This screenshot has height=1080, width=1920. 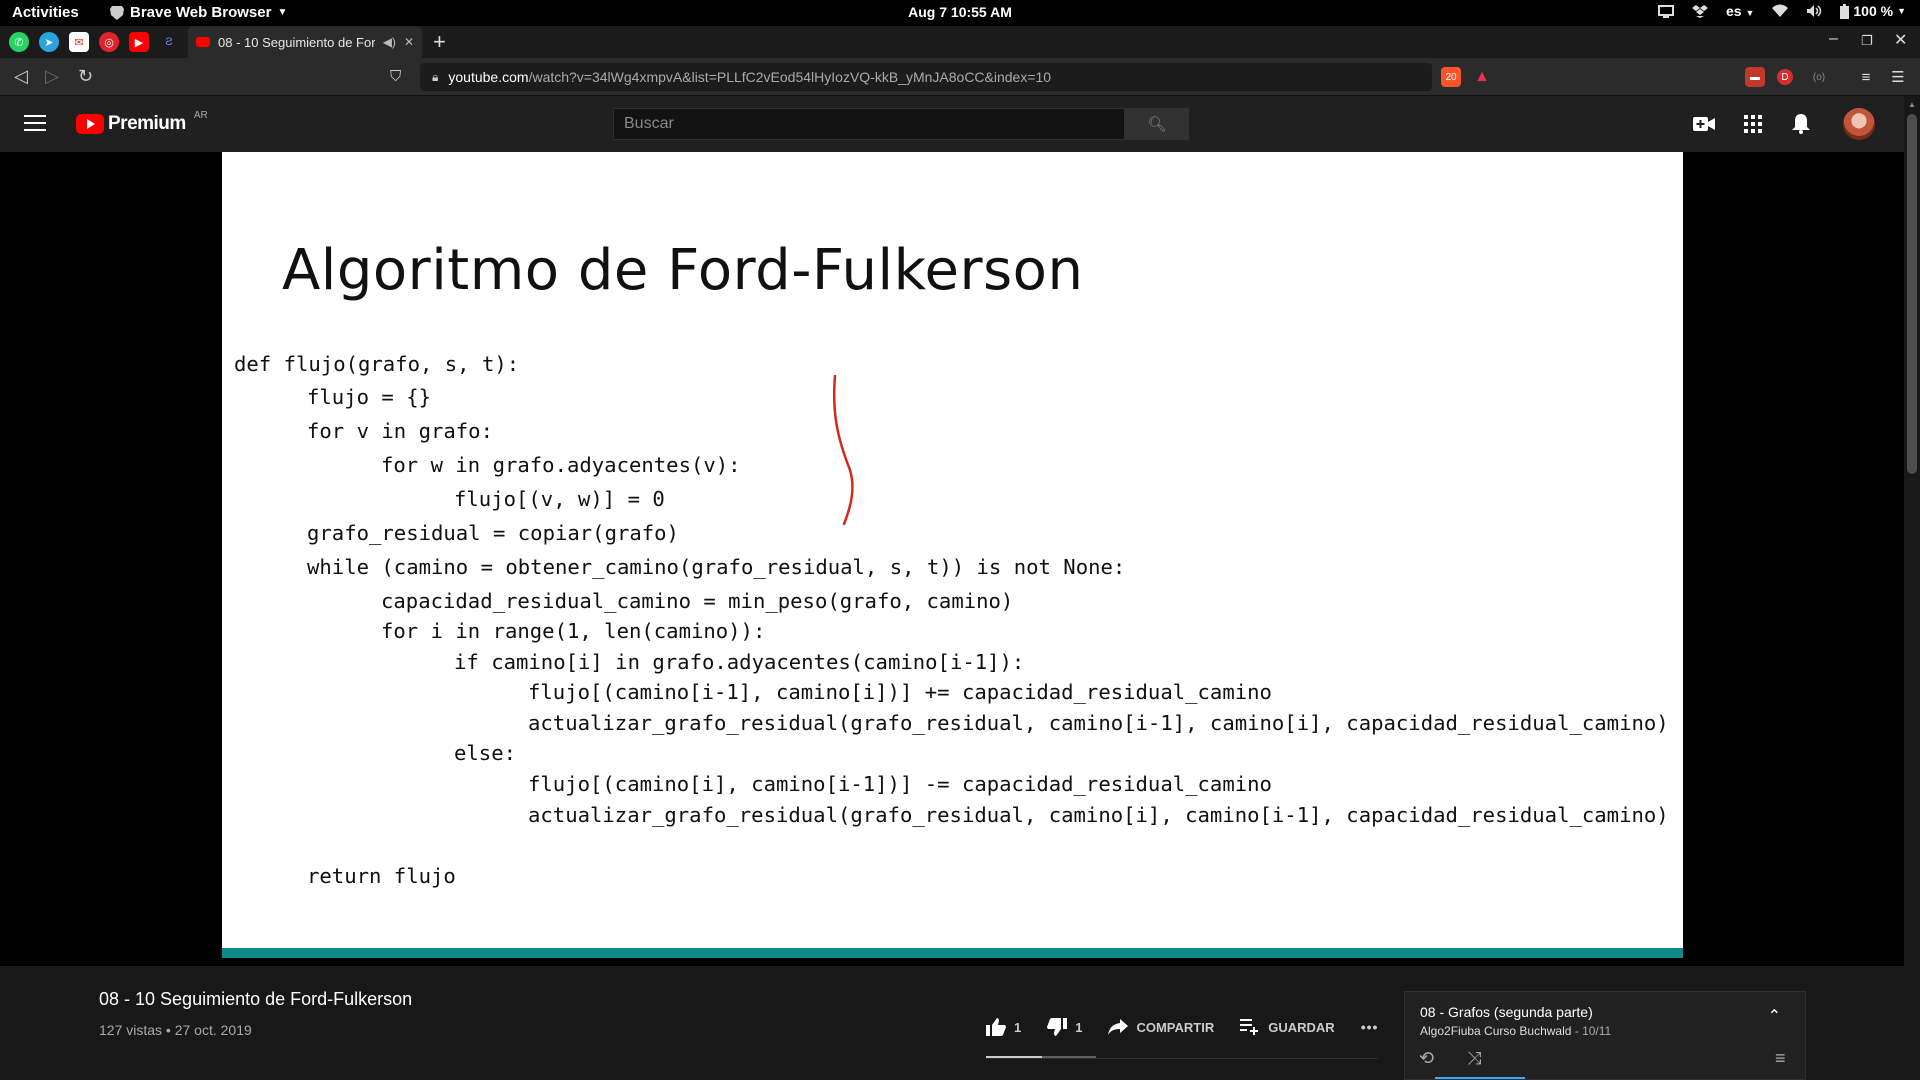 I want to click on scrollbar-thumb, so click(x=1912, y=294).